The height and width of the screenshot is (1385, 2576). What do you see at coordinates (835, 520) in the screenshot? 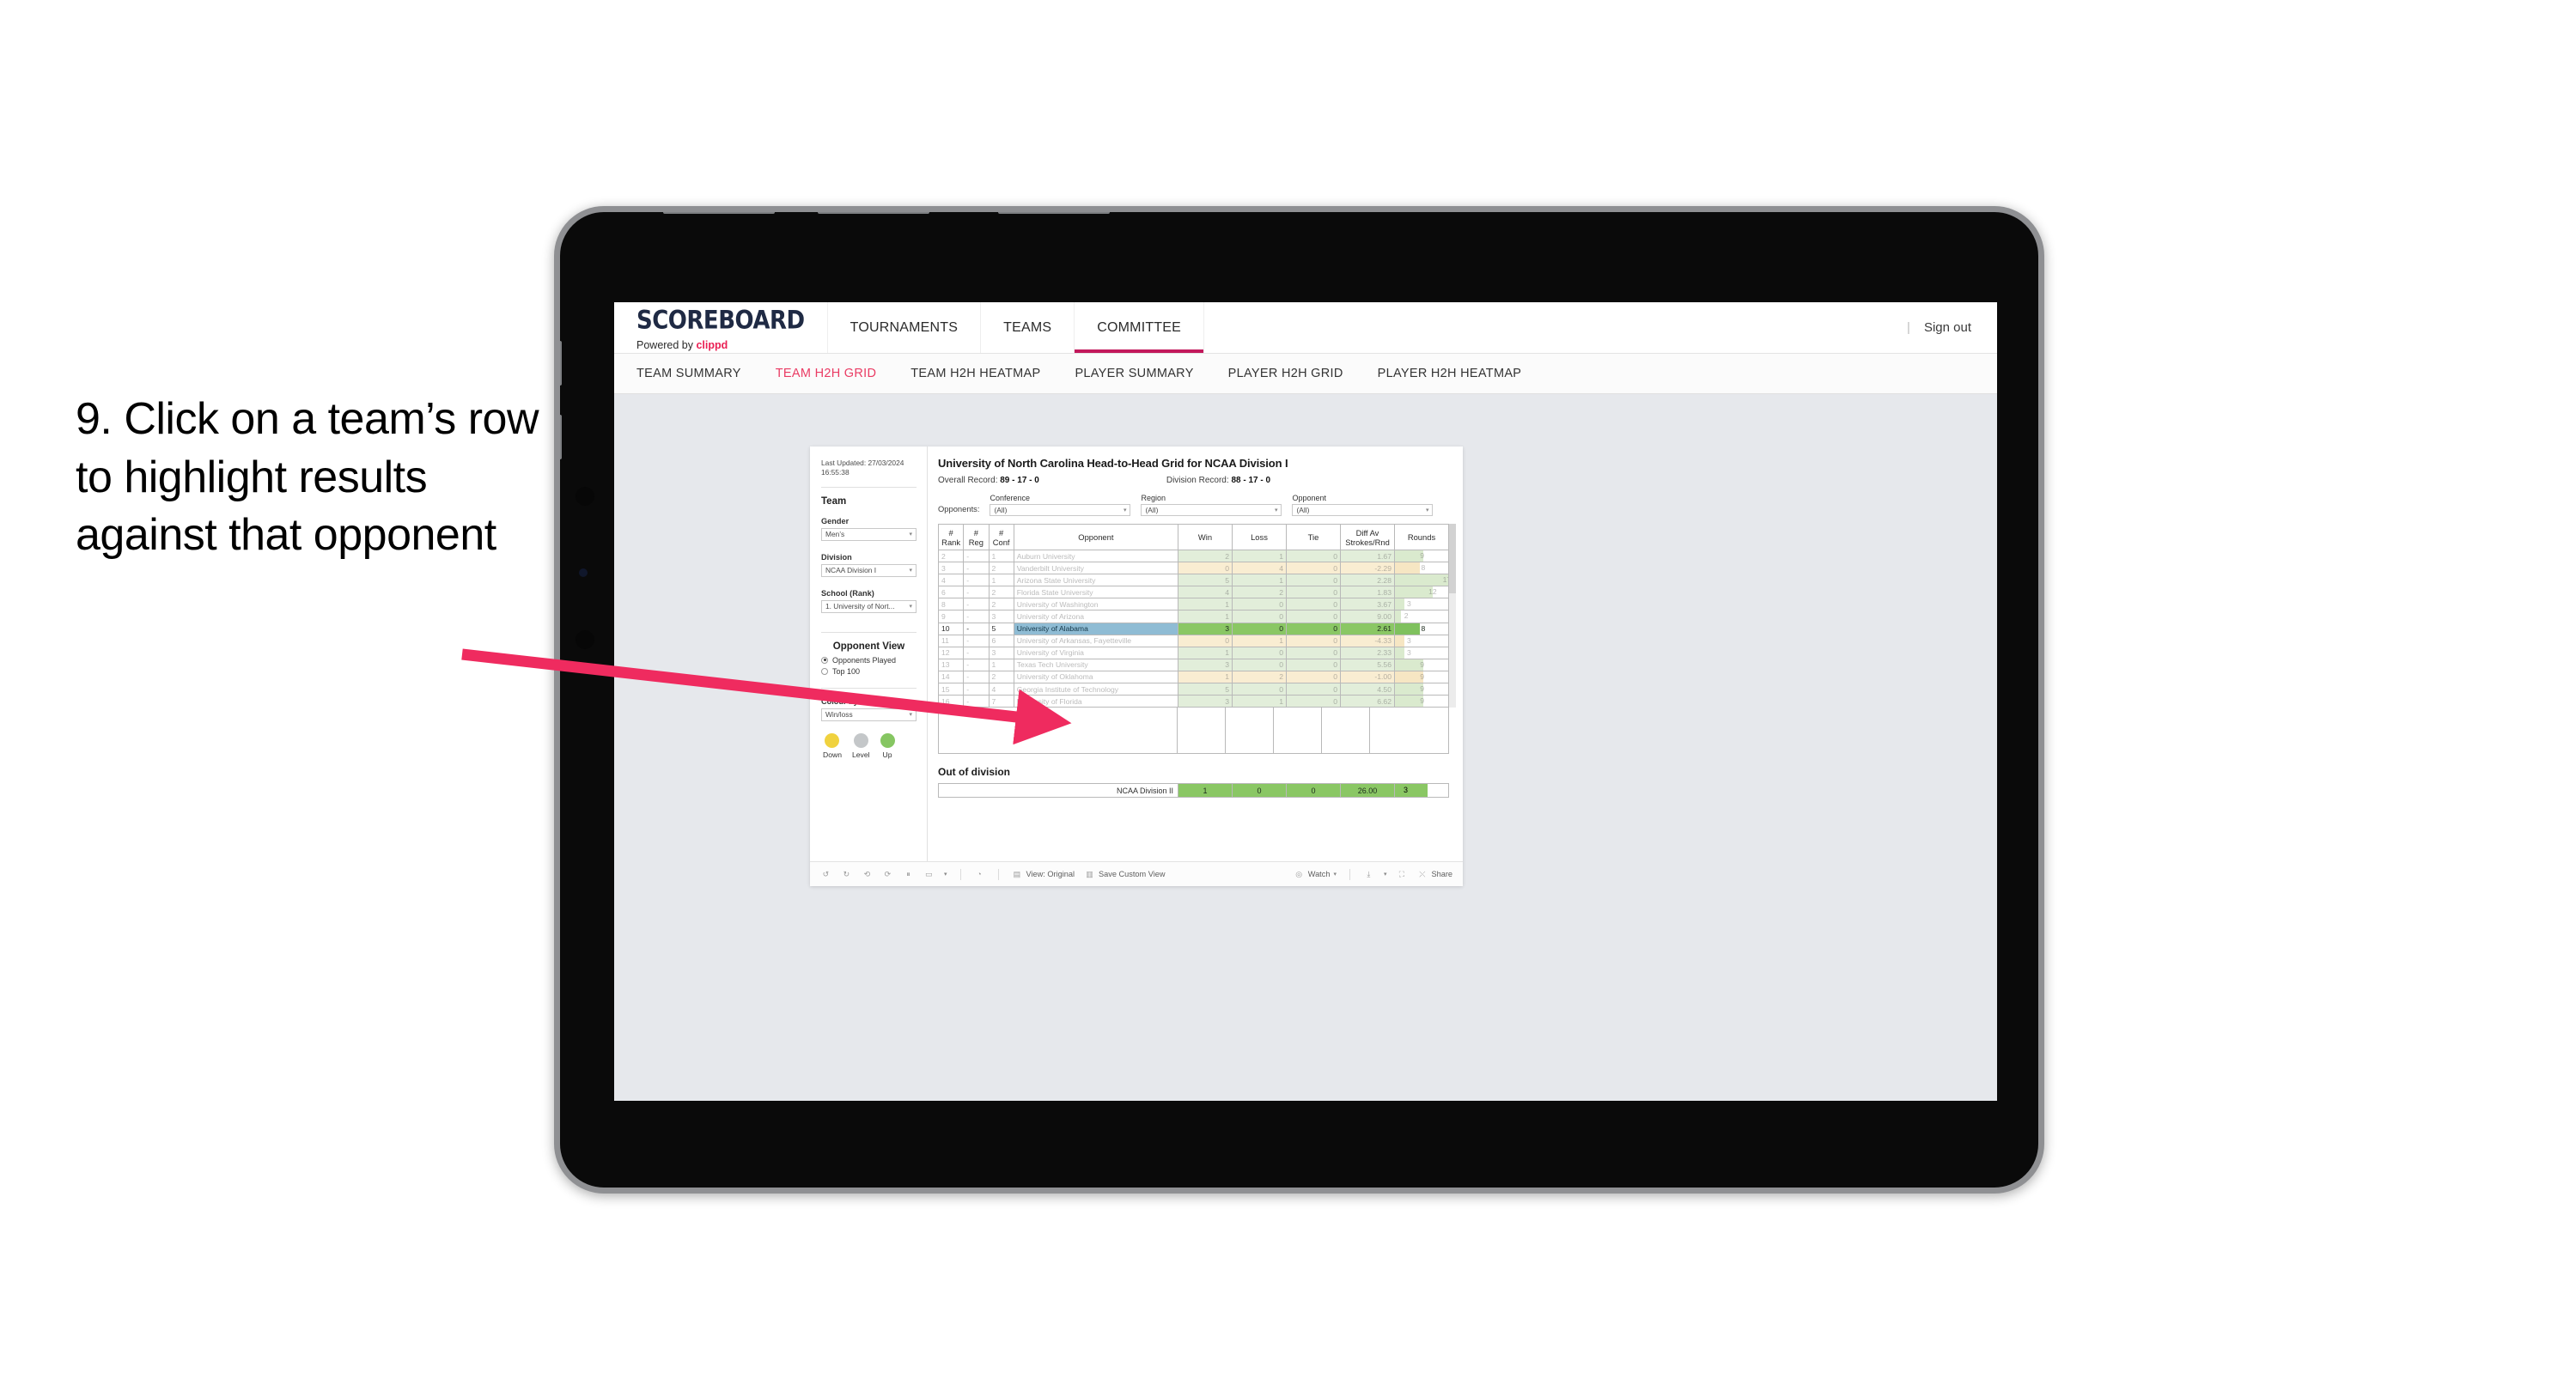
I see `gender-label: Gender` at bounding box center [835, 520].